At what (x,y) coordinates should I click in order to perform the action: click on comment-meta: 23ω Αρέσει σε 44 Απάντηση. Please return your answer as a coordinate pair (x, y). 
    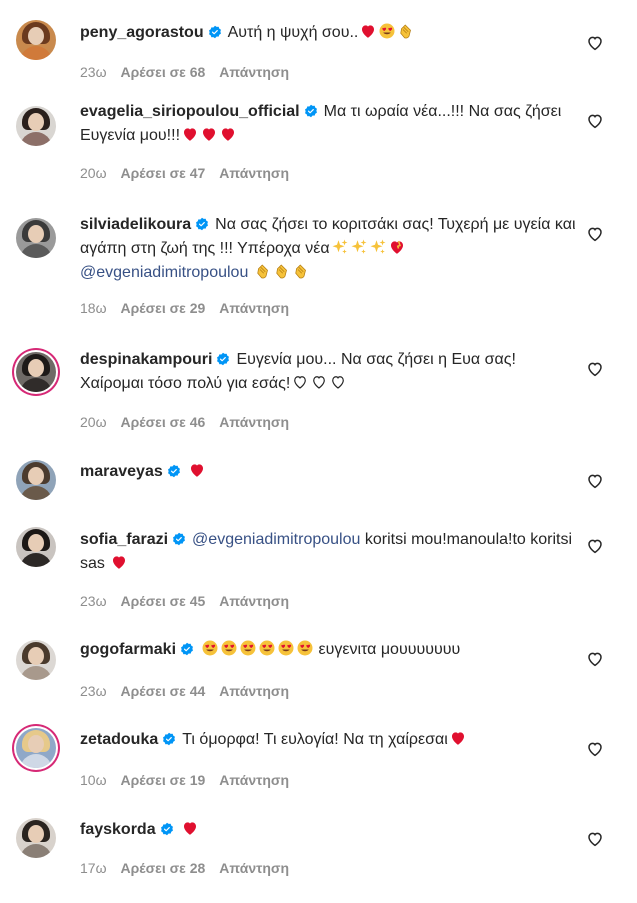
    Looking at the image, I should click on (191, 691).